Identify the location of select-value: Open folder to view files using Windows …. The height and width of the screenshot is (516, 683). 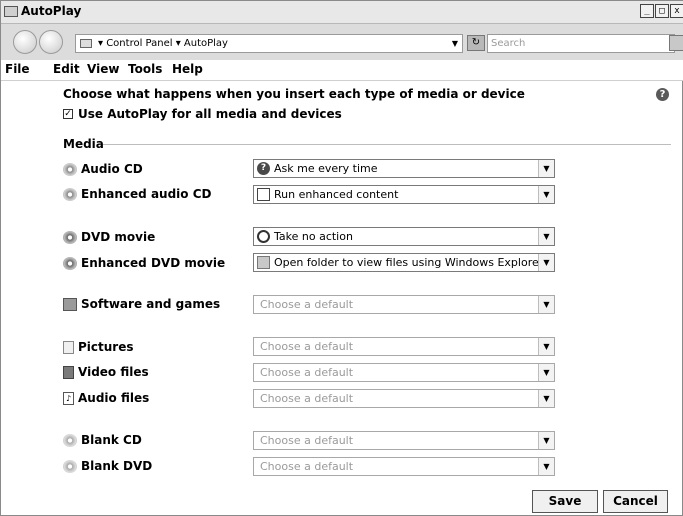
(409, 262).